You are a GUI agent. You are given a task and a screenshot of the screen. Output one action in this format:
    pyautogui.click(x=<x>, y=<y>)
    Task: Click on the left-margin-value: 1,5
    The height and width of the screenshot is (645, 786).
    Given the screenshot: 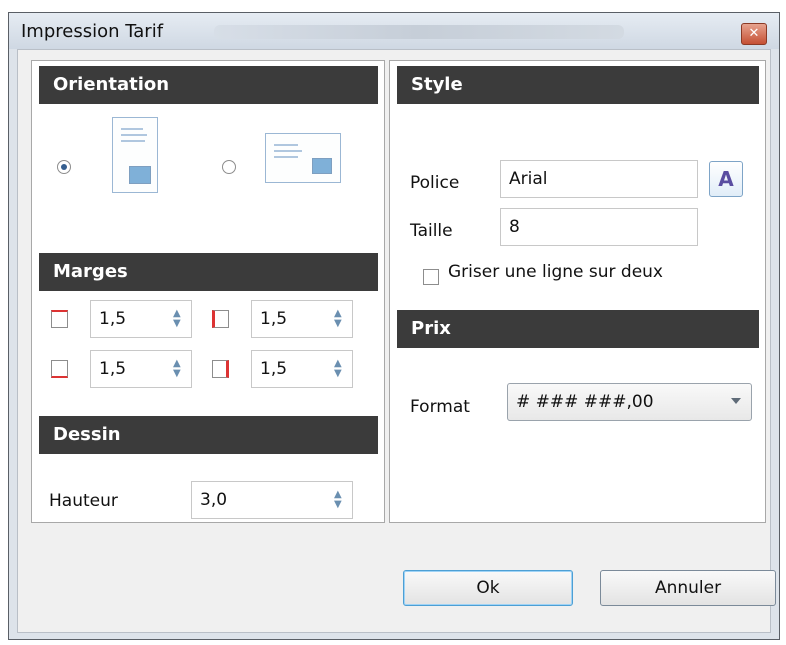 What is the action you would take?
    pyautogui.click(x=274, y=319)
    